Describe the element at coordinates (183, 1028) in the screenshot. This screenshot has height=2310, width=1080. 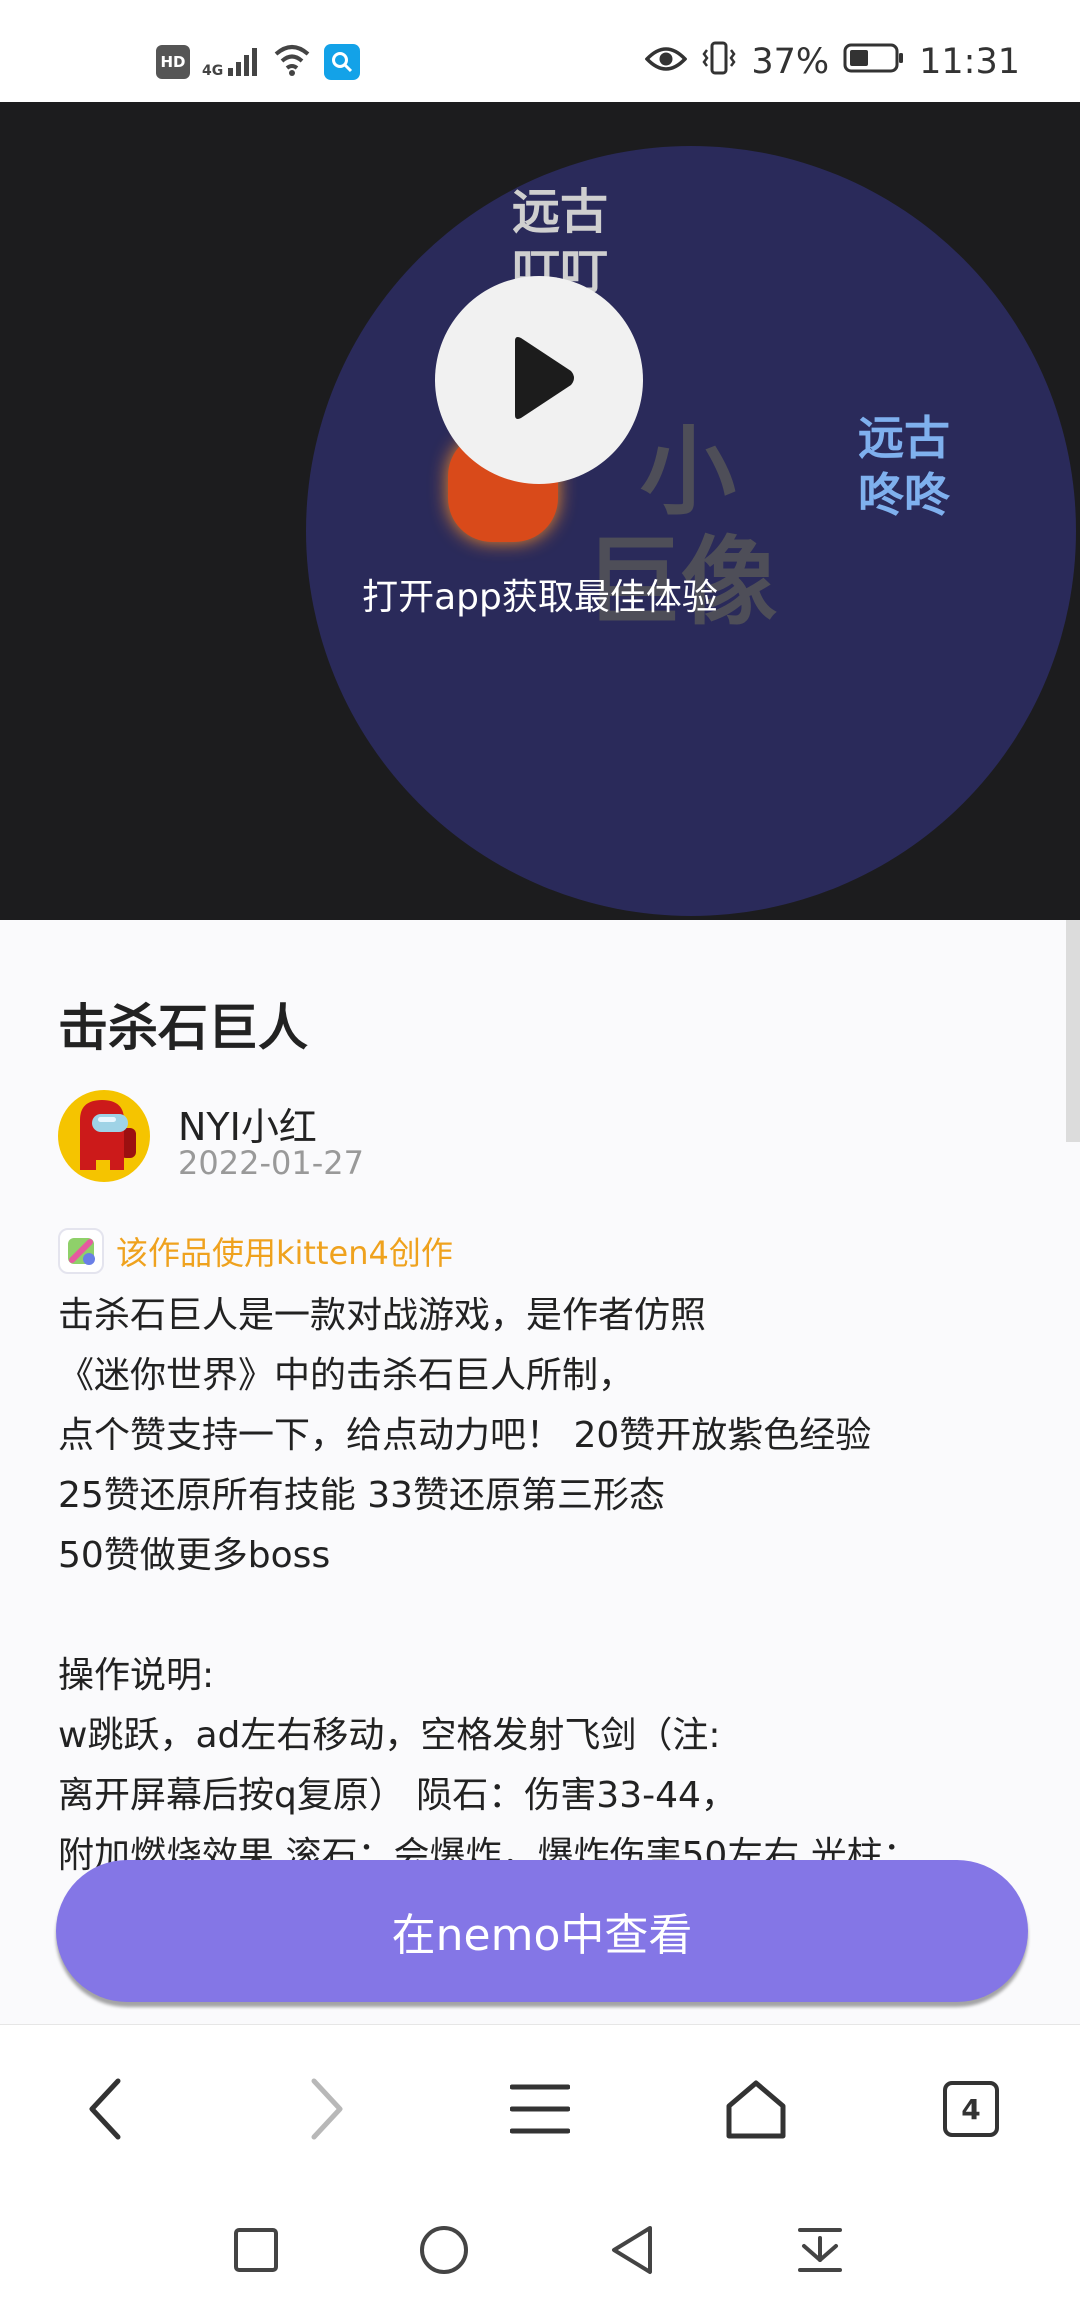
I see `post-title: 击杀石巨人` at that location.